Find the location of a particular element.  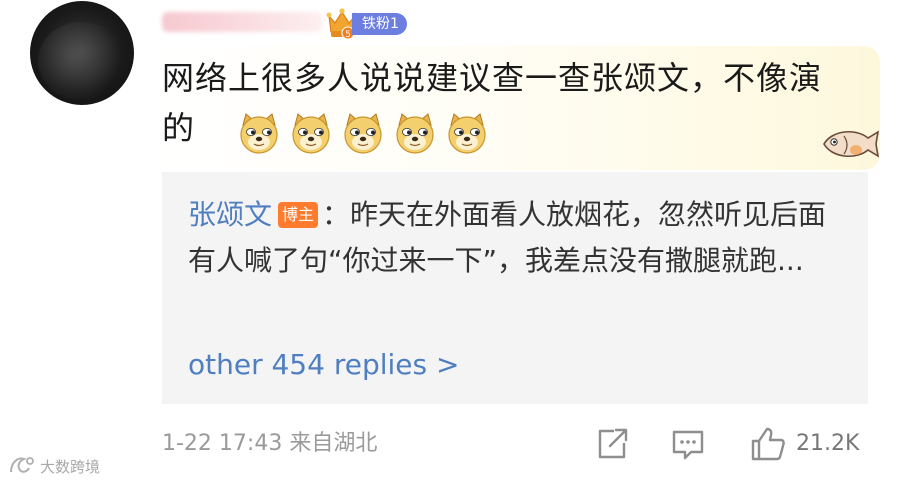

fish-sticker-icon is located at coordinates (851, 144).